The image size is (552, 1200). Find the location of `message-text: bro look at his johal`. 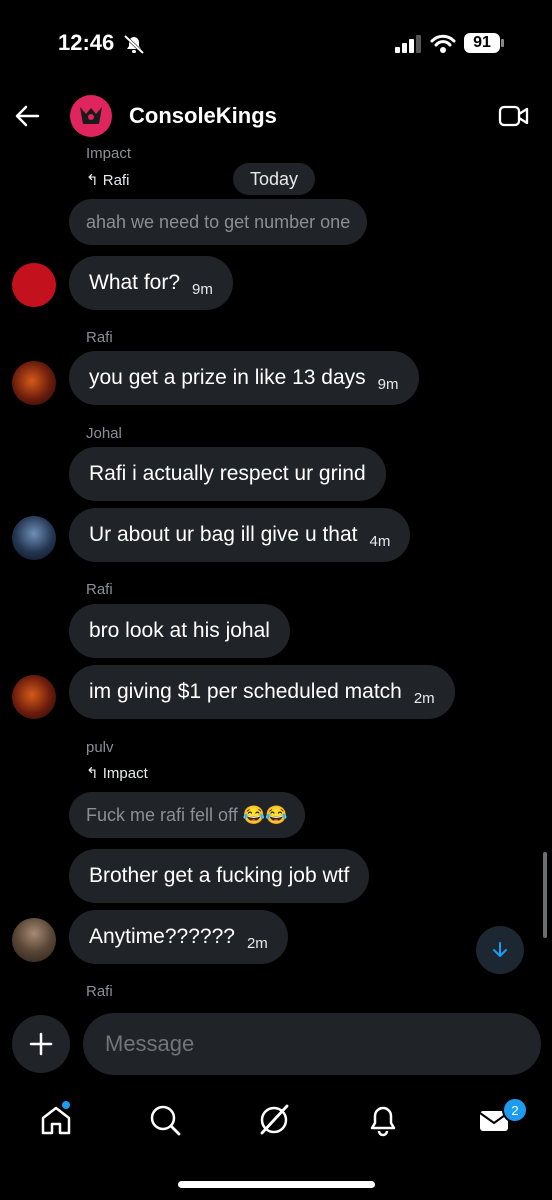

message-text: bro look at his johal is located at coordinates (179, 630).